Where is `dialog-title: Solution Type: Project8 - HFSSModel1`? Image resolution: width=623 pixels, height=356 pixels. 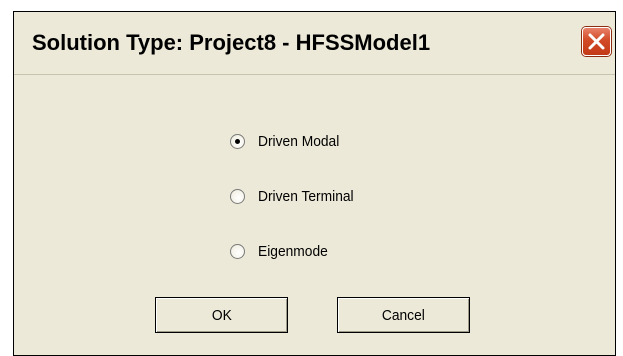
dialog-title: Solution Type: Project8 - HFSSModel1 is located at coordinates (231, 42).